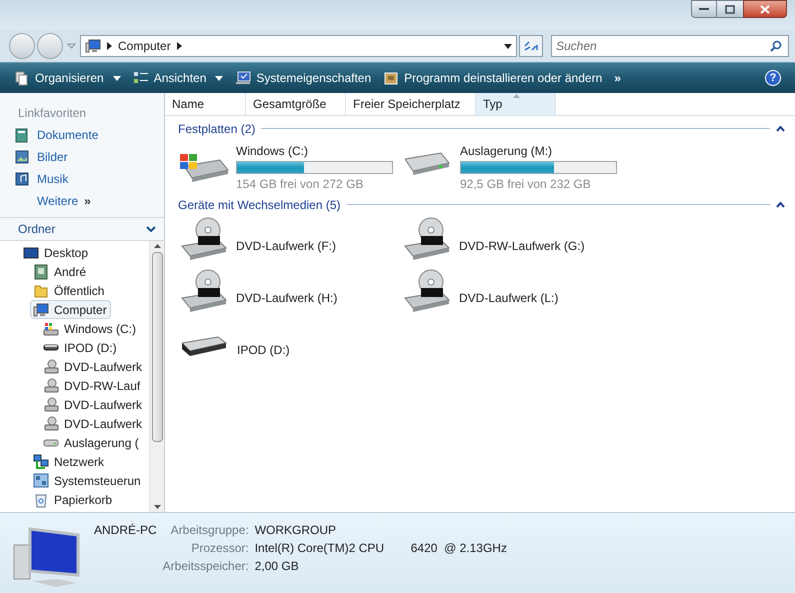 The width and height of the screenshot is (795, 593). What do you see at coordinates (391, 78) in the screenshot?
I see `programs-icon` at bounding box center [391, 78].